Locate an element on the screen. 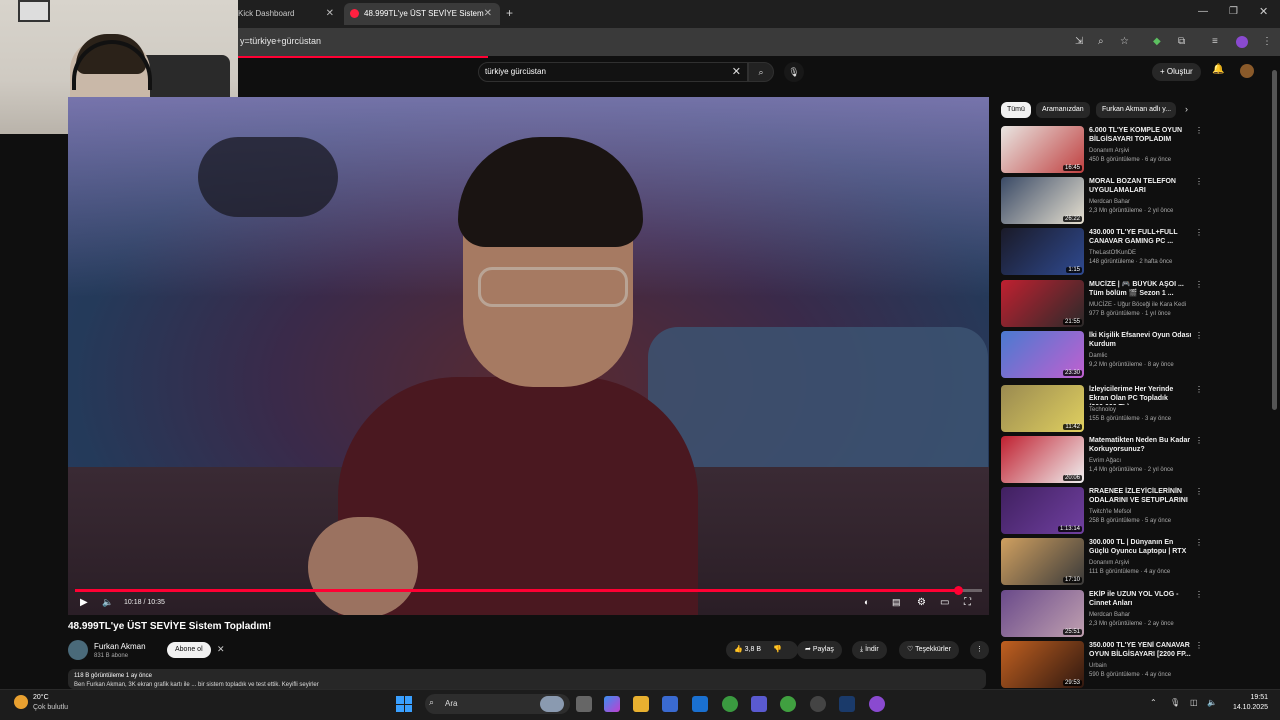 The height and width of the screenshot is (720, 1280). video-progress-bar is located at coordinates (528, 590).